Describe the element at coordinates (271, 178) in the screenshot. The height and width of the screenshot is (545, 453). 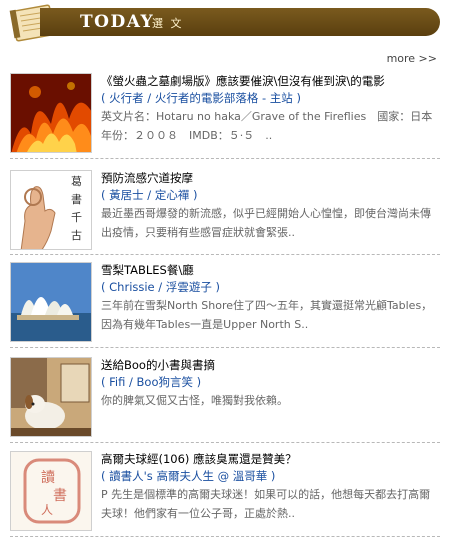
I see `item-title: 預防流感穴道按摩` at that location.